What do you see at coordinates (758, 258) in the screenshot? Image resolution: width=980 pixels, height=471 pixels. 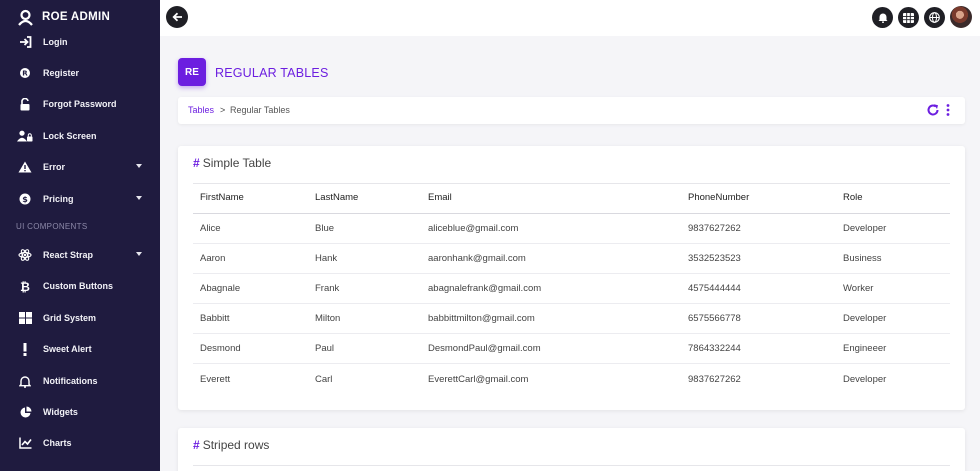 I see `table-cell: 3532523523` at bounding box center [758, 258].